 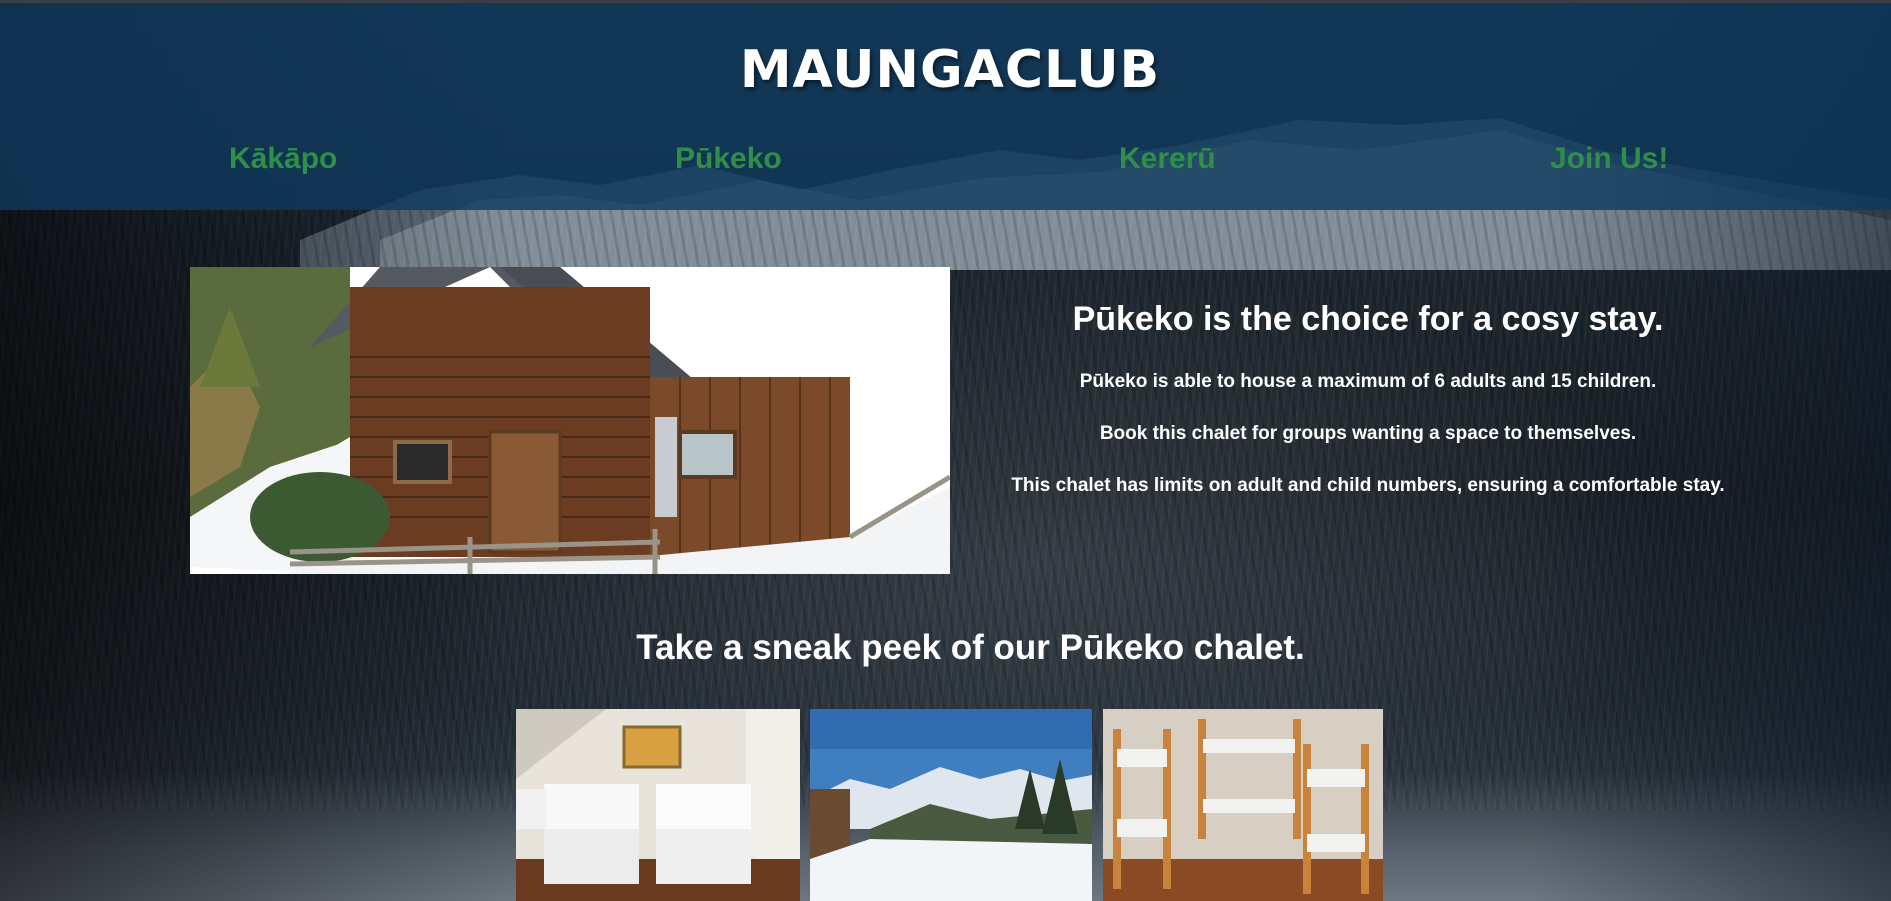 What do you see at coordinates (658, 805) in the screenshot?
I see `gallery-photo-bedroom` at bounding box center [658, 805].